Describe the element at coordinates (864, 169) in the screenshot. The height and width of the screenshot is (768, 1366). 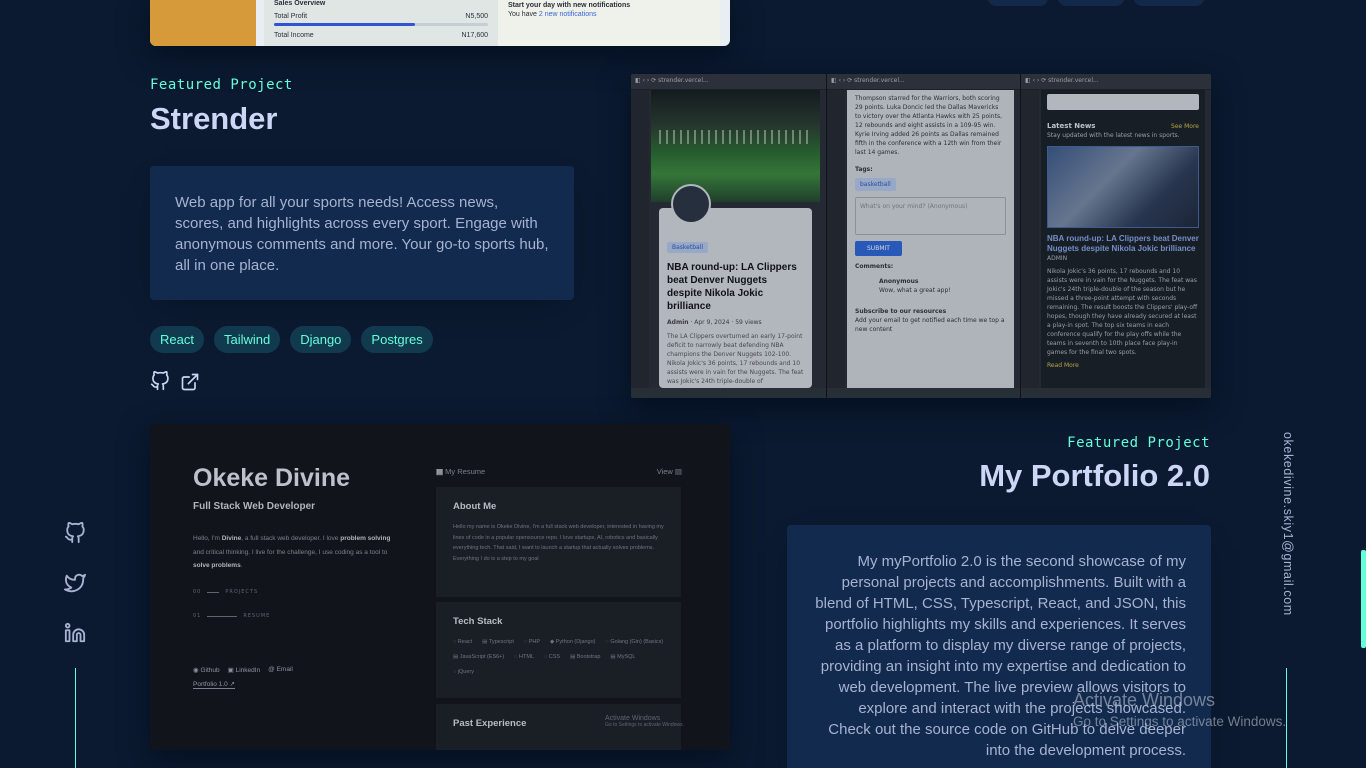
I see `tags-label: Tags:` at that location.